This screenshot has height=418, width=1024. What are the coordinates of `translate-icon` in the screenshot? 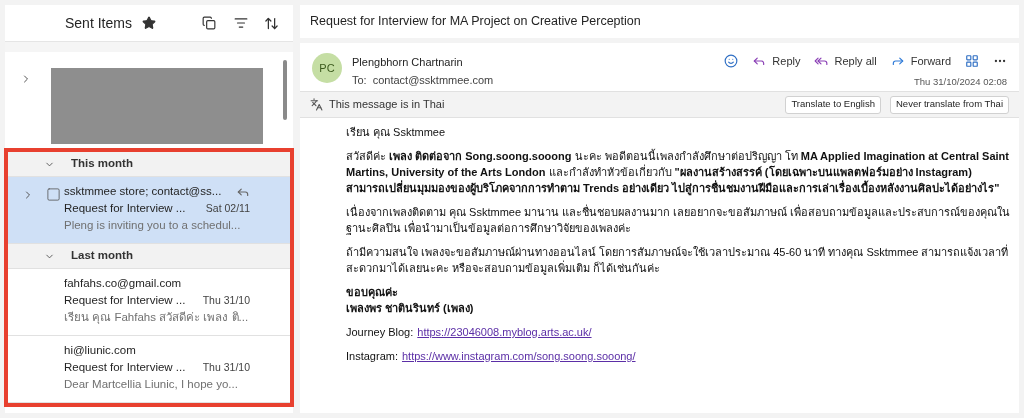 It's located at (316, 104).